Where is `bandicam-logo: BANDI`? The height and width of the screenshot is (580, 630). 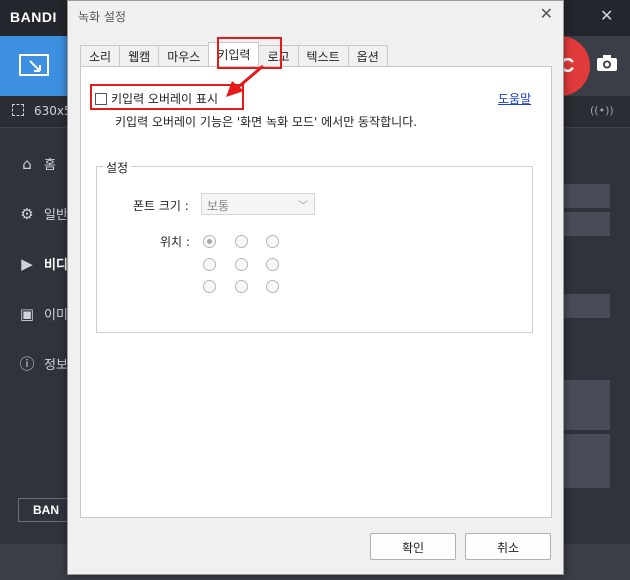 bandicam-logo: BANDI is located at coordinates (33, 17).